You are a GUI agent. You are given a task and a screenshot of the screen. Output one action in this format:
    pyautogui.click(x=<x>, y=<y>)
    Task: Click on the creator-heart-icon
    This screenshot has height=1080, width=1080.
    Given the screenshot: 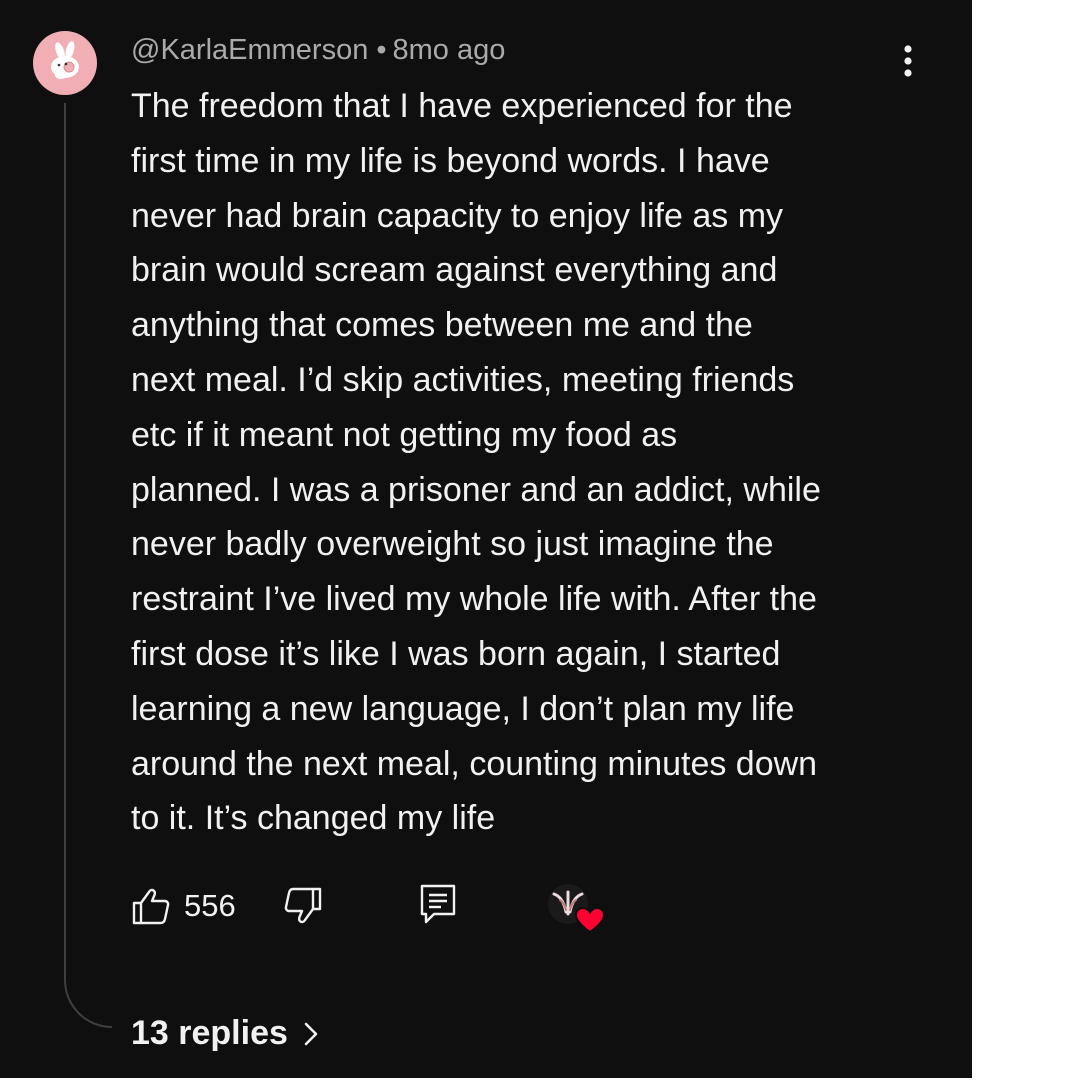 What is the action you would take?
    pyautogui.click(x=577, y=909)
    